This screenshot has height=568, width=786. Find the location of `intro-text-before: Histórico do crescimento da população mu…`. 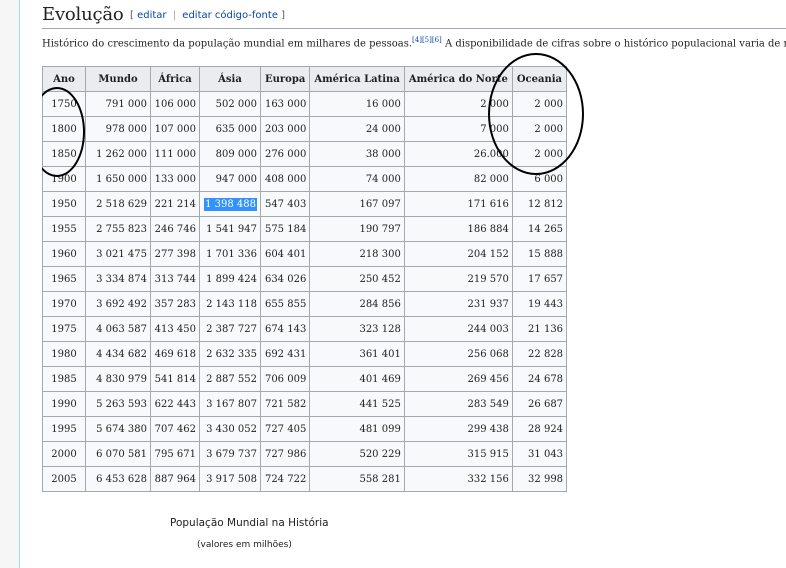

intro-text-before: Histórico do crescimento da população mu… is located at coordinates (227, 44).